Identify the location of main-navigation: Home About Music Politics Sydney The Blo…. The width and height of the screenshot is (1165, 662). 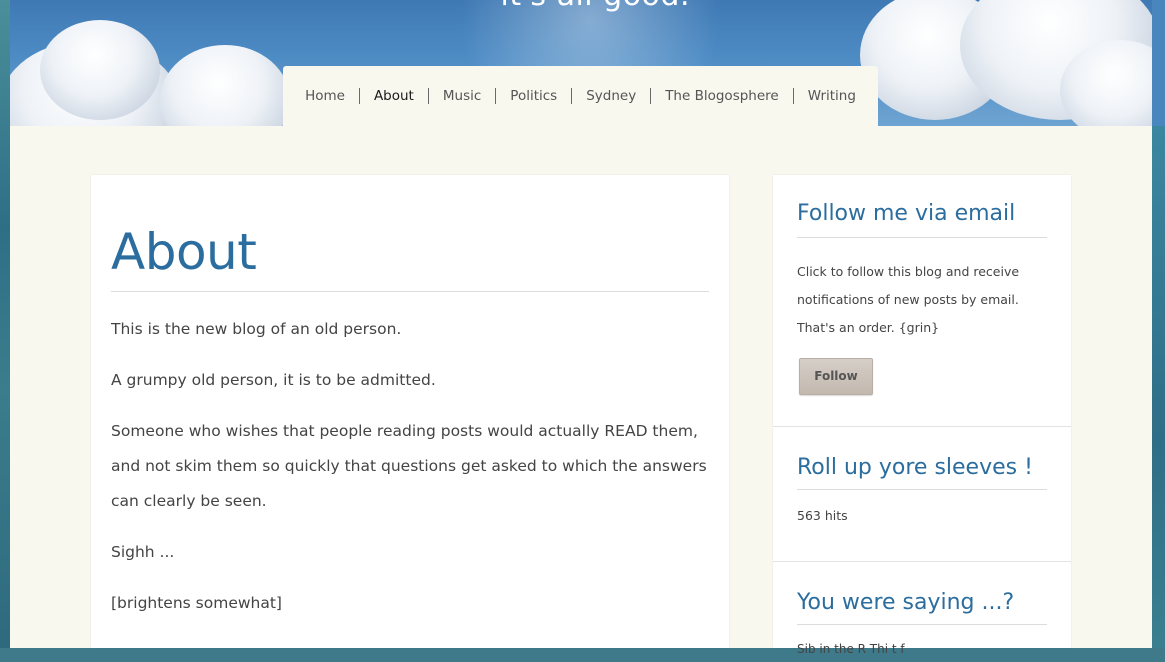
(580, 96).